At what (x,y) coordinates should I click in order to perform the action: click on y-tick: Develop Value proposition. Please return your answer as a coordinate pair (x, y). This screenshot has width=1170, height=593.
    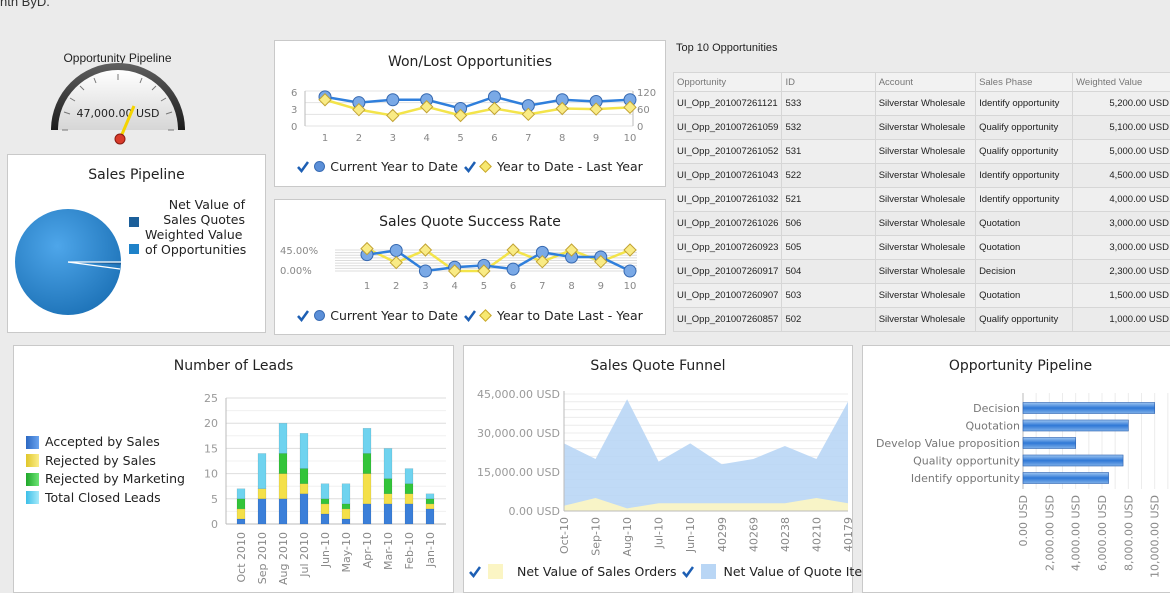
    Looking at the image, I should click on (948, 443).